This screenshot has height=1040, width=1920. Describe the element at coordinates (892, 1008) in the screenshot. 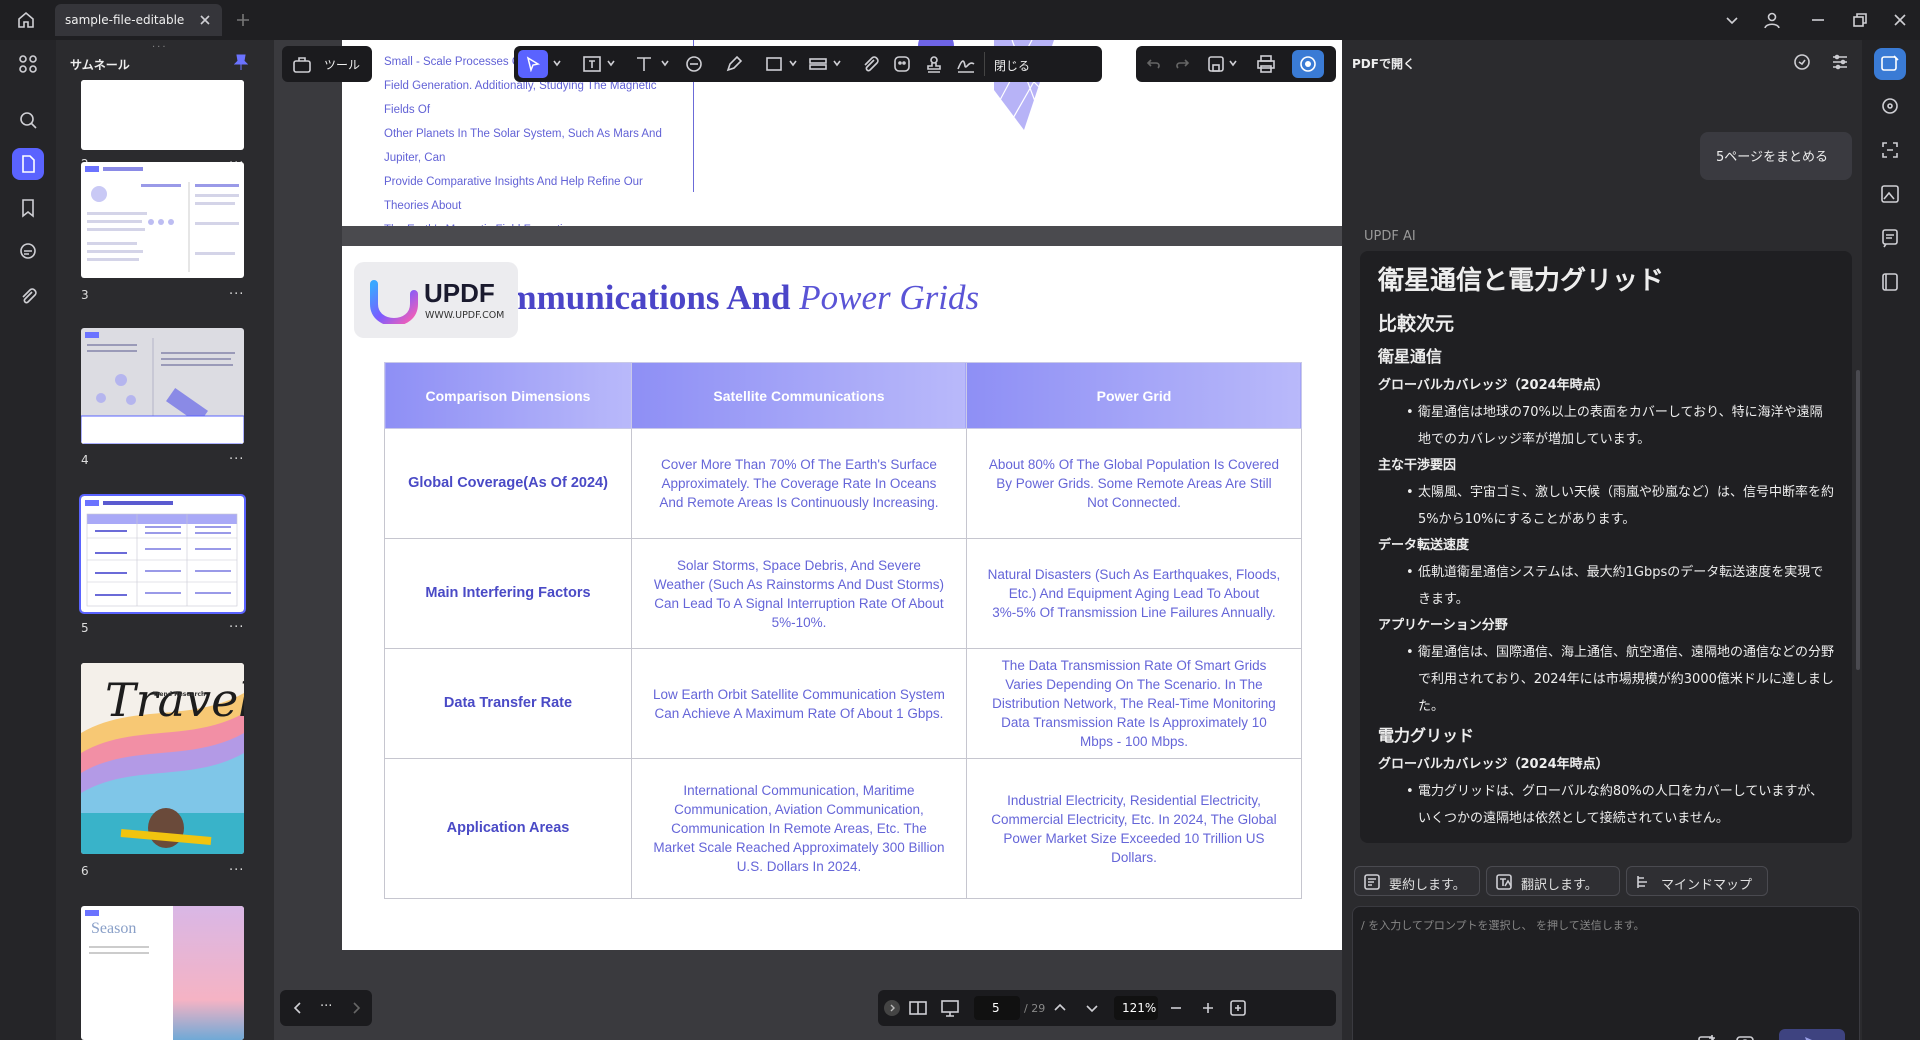

I see `collapse-icon` at that location.